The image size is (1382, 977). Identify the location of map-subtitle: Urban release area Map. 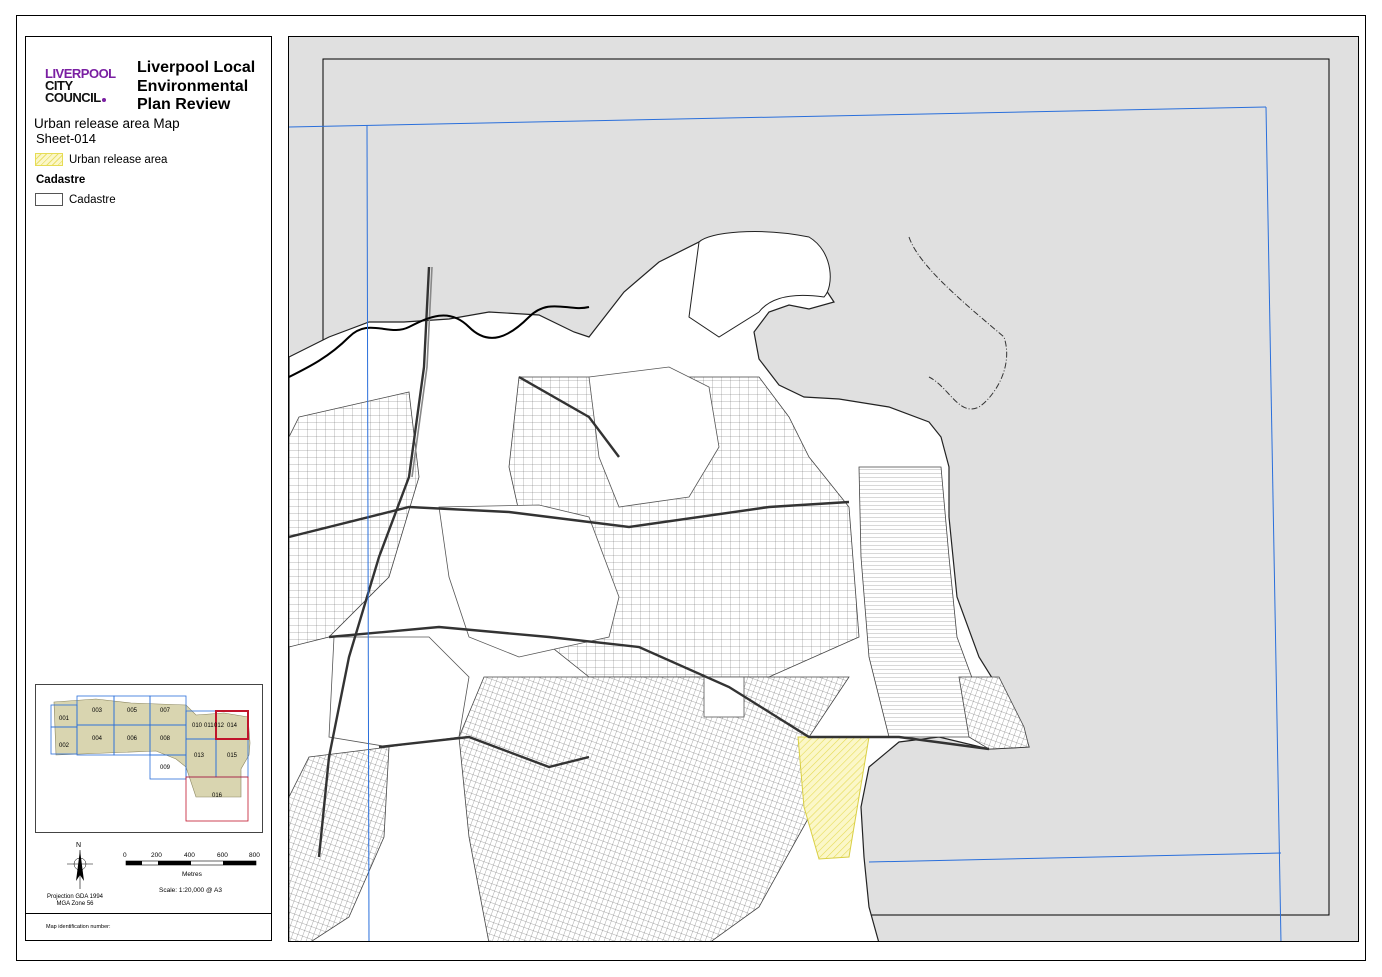
(107, 123).